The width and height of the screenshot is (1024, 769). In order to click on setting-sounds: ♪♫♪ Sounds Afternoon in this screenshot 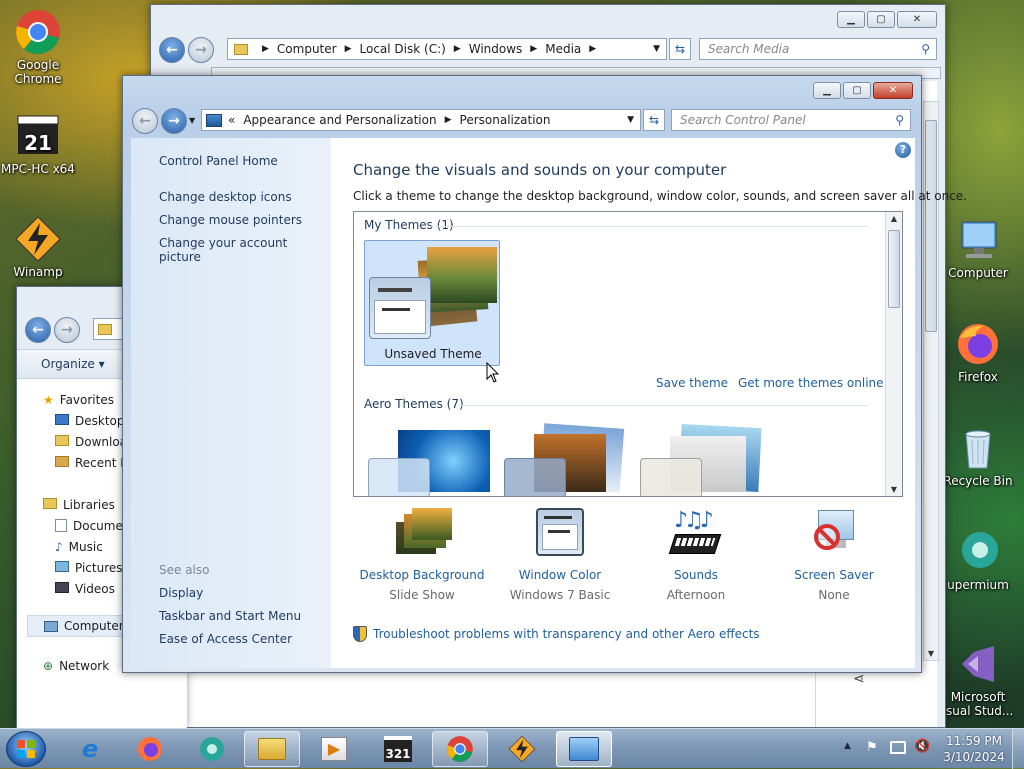, I will do `click(696, 558)`.